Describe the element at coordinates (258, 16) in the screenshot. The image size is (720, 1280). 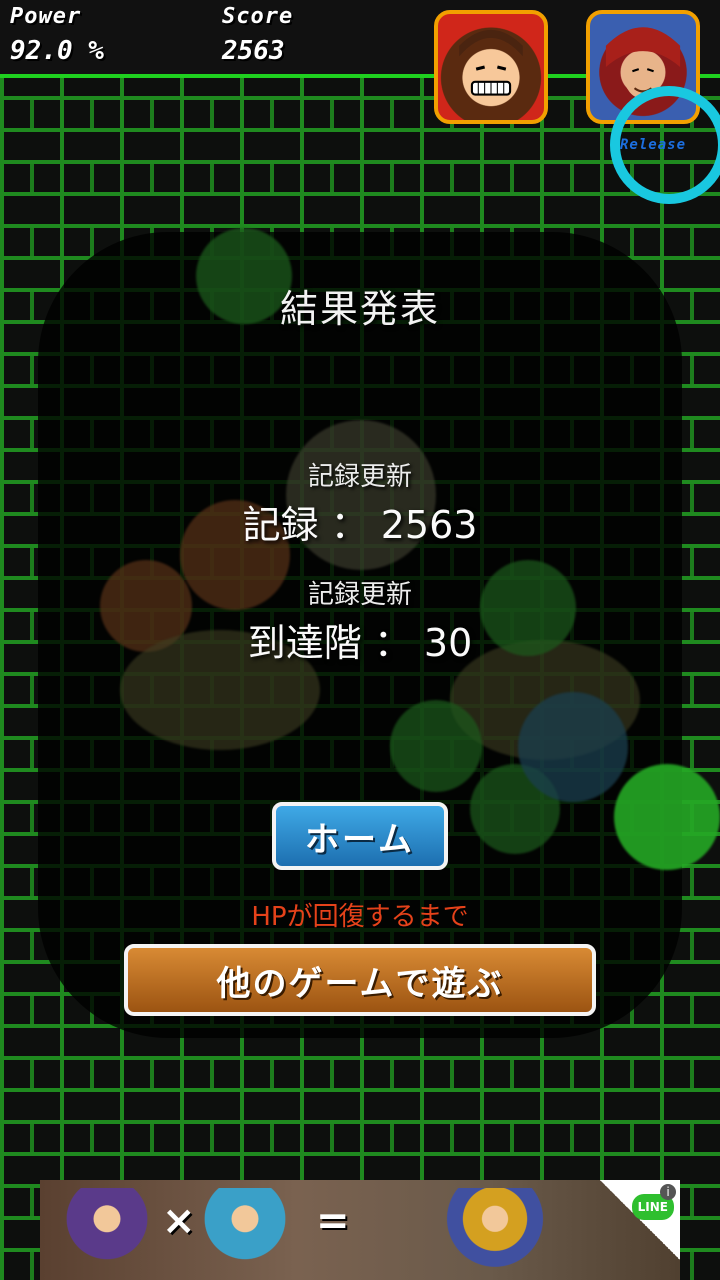
I see `score-label: Score` at that location.